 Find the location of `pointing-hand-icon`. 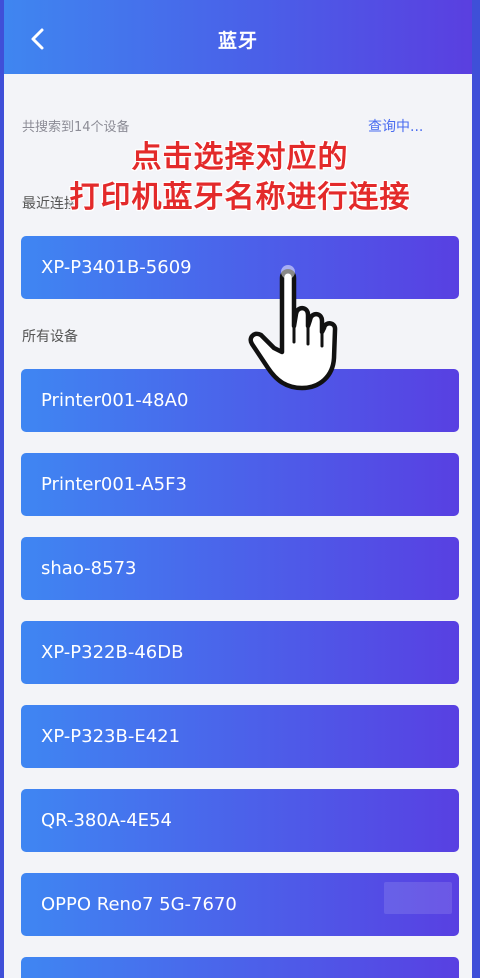

pointing-hand-icon is located at coordinates (293, 328).